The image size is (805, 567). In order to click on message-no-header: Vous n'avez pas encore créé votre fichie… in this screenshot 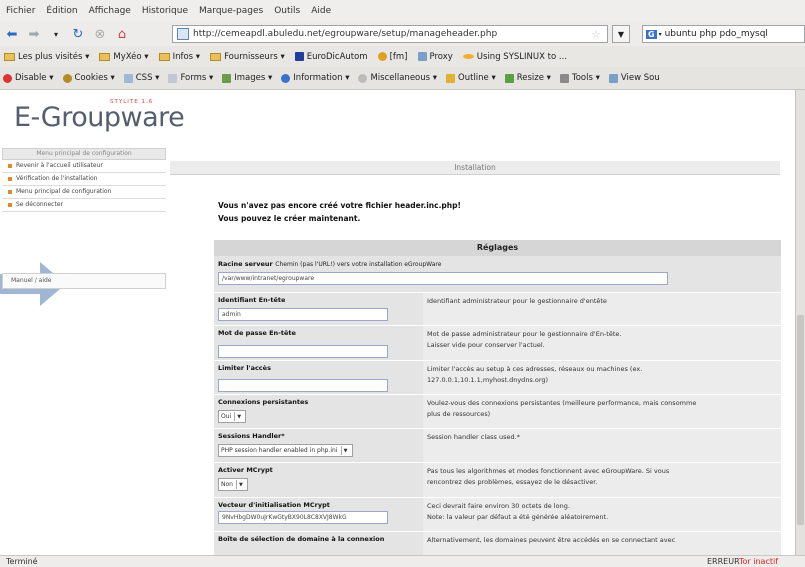, I will do `click(339, 205)`.